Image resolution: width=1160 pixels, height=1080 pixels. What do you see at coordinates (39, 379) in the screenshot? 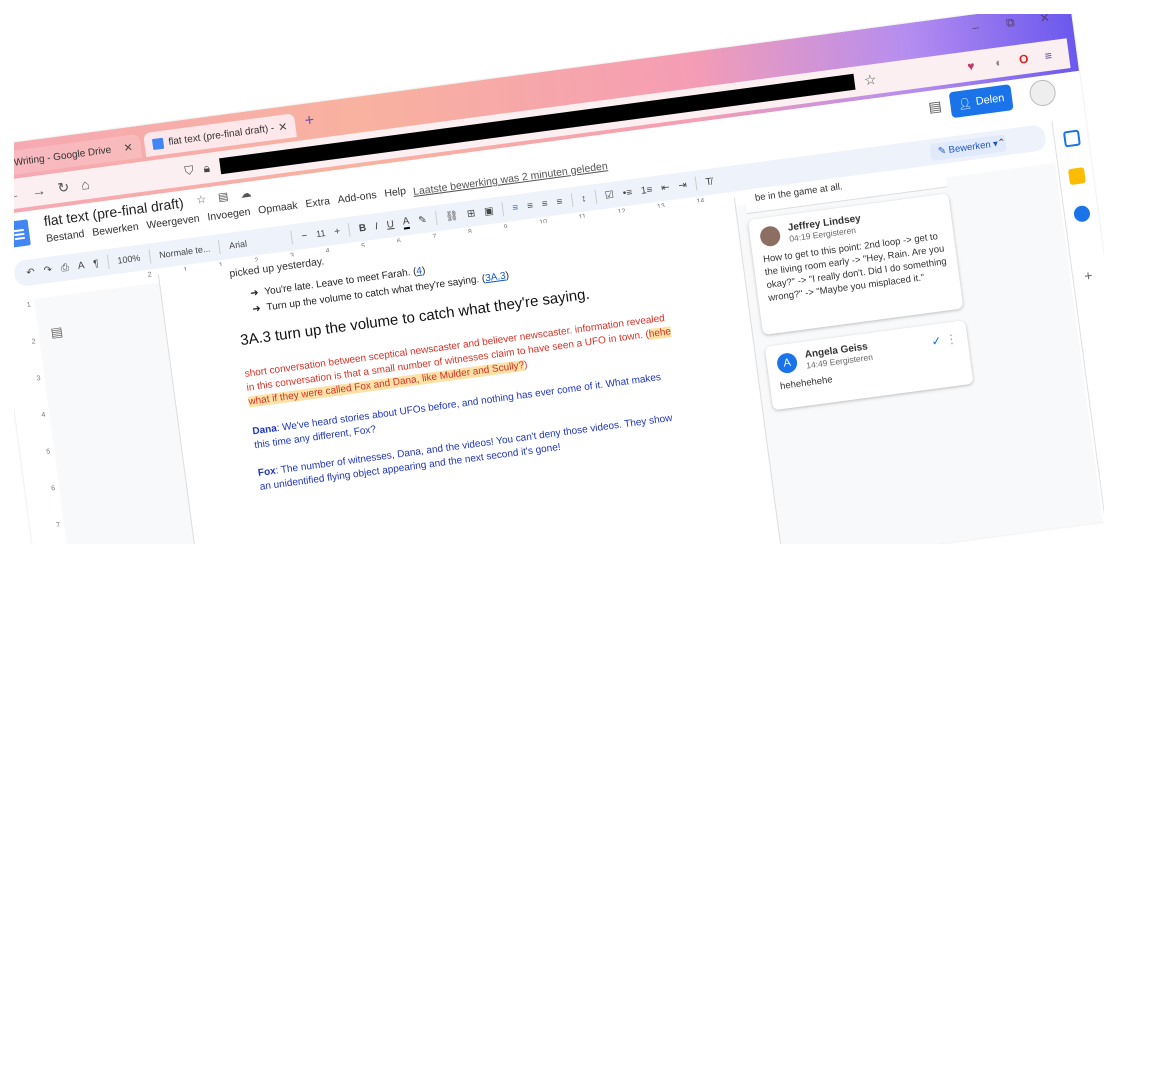
I see `ruler-mark: 3` at bounding box center [39, 379].